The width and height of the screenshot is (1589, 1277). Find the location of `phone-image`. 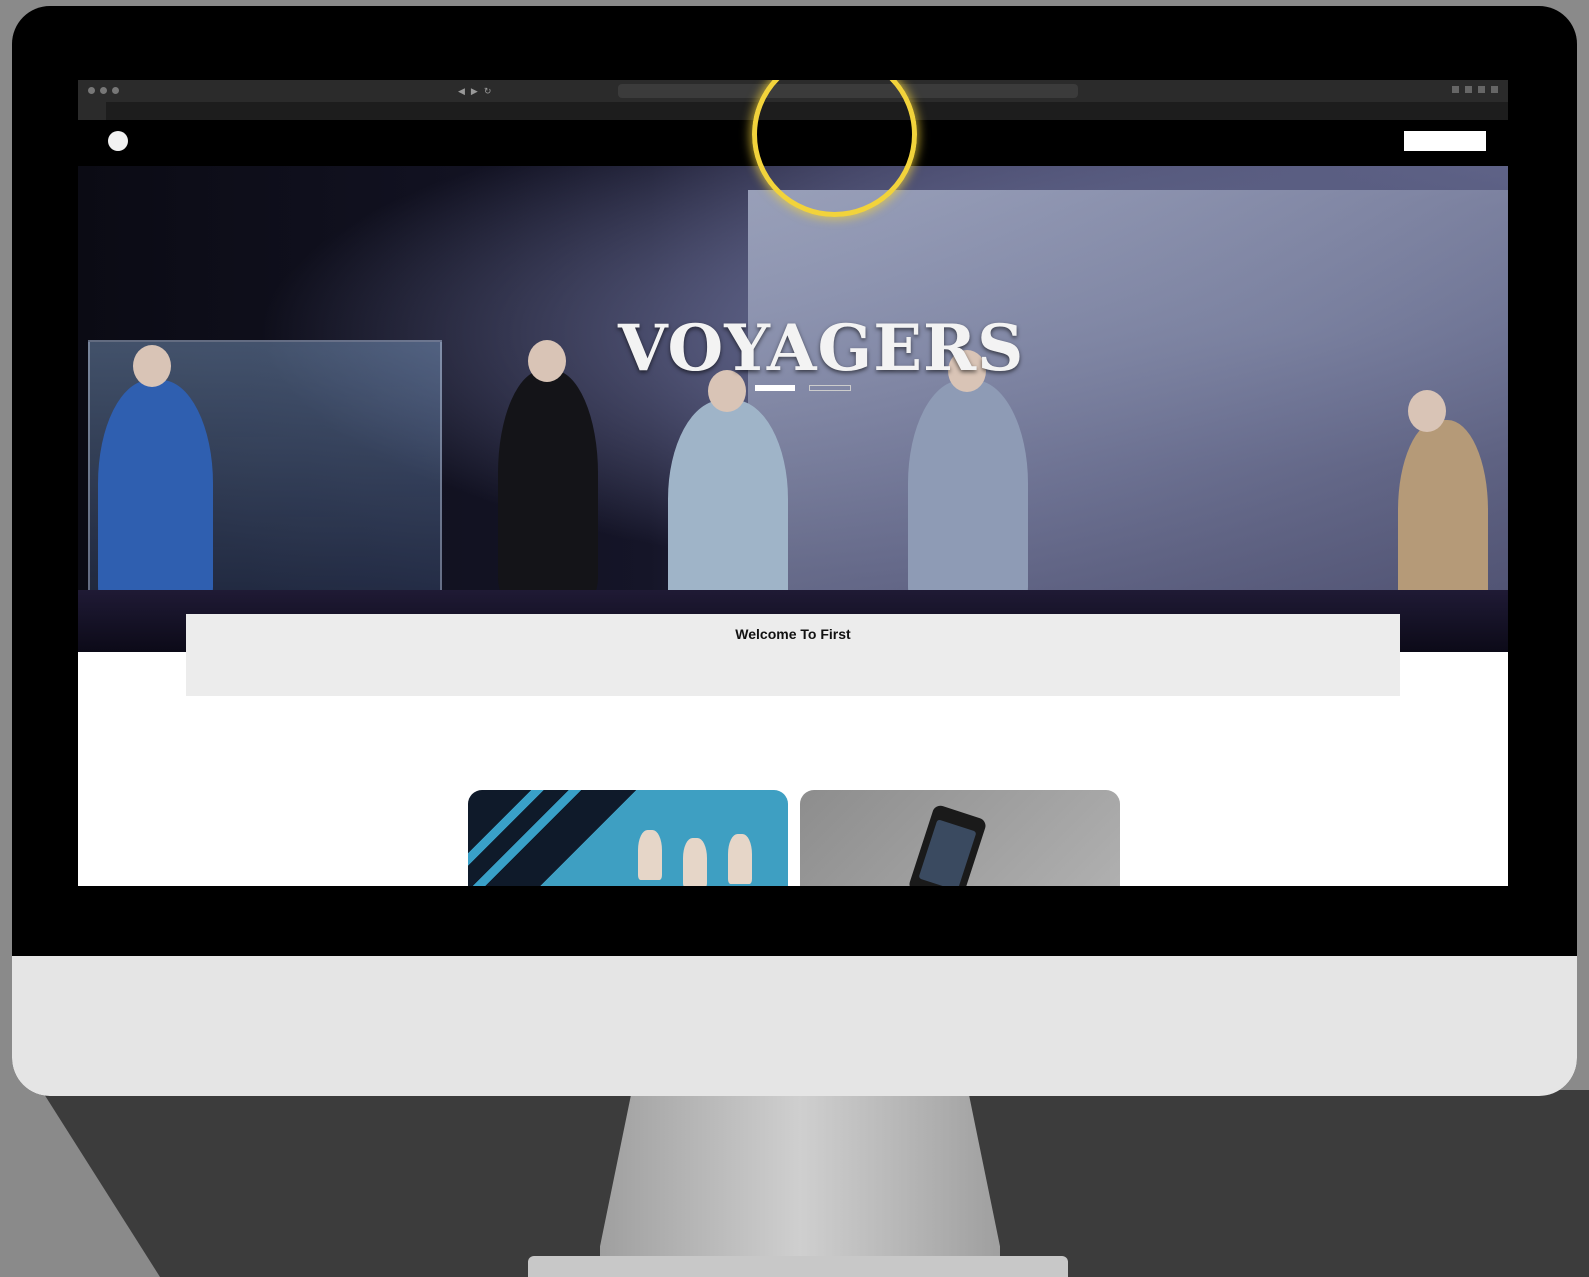

phone-image is located at coordinates (947, 844).